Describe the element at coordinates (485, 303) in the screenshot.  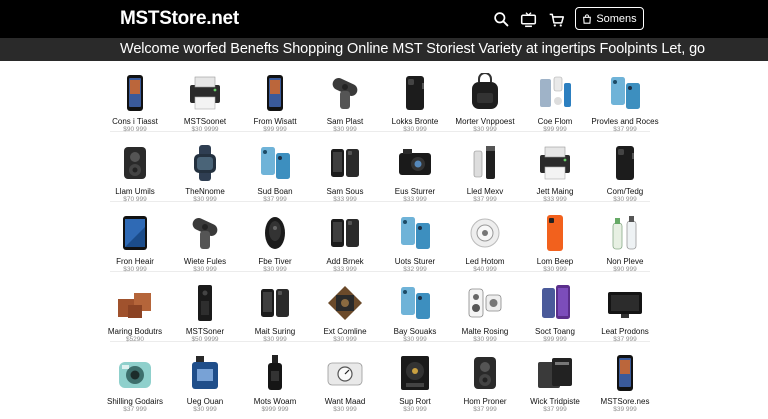
I see `speaker-set-icon` at that location.